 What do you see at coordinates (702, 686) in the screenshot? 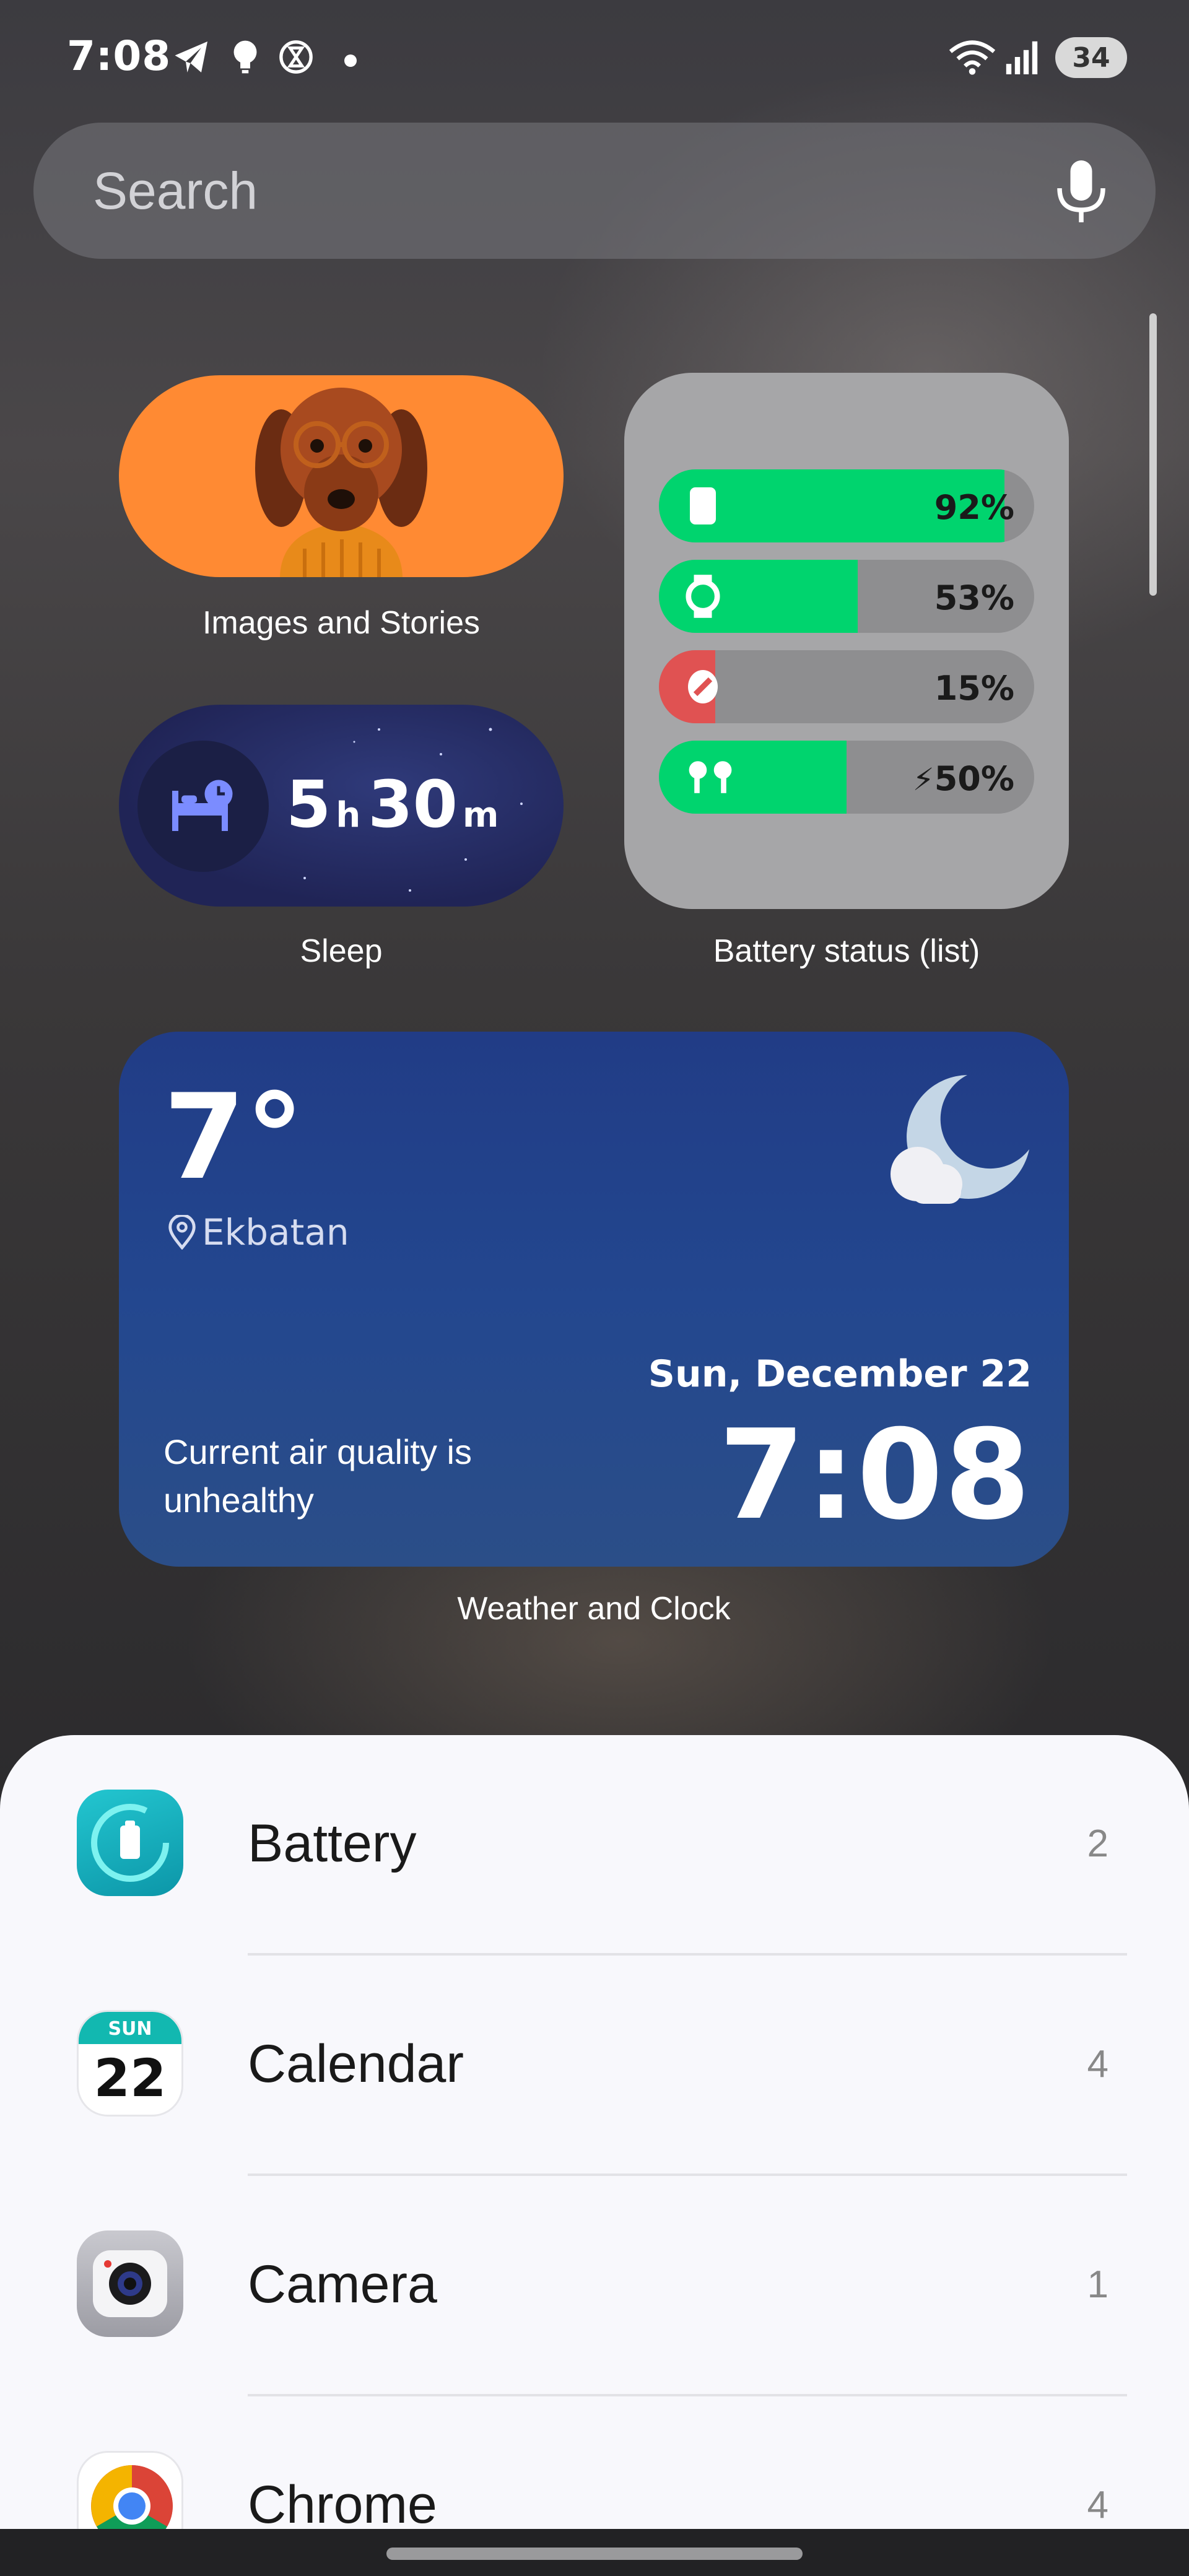
I see `earbud-icon` at bounding box center [702, 686].